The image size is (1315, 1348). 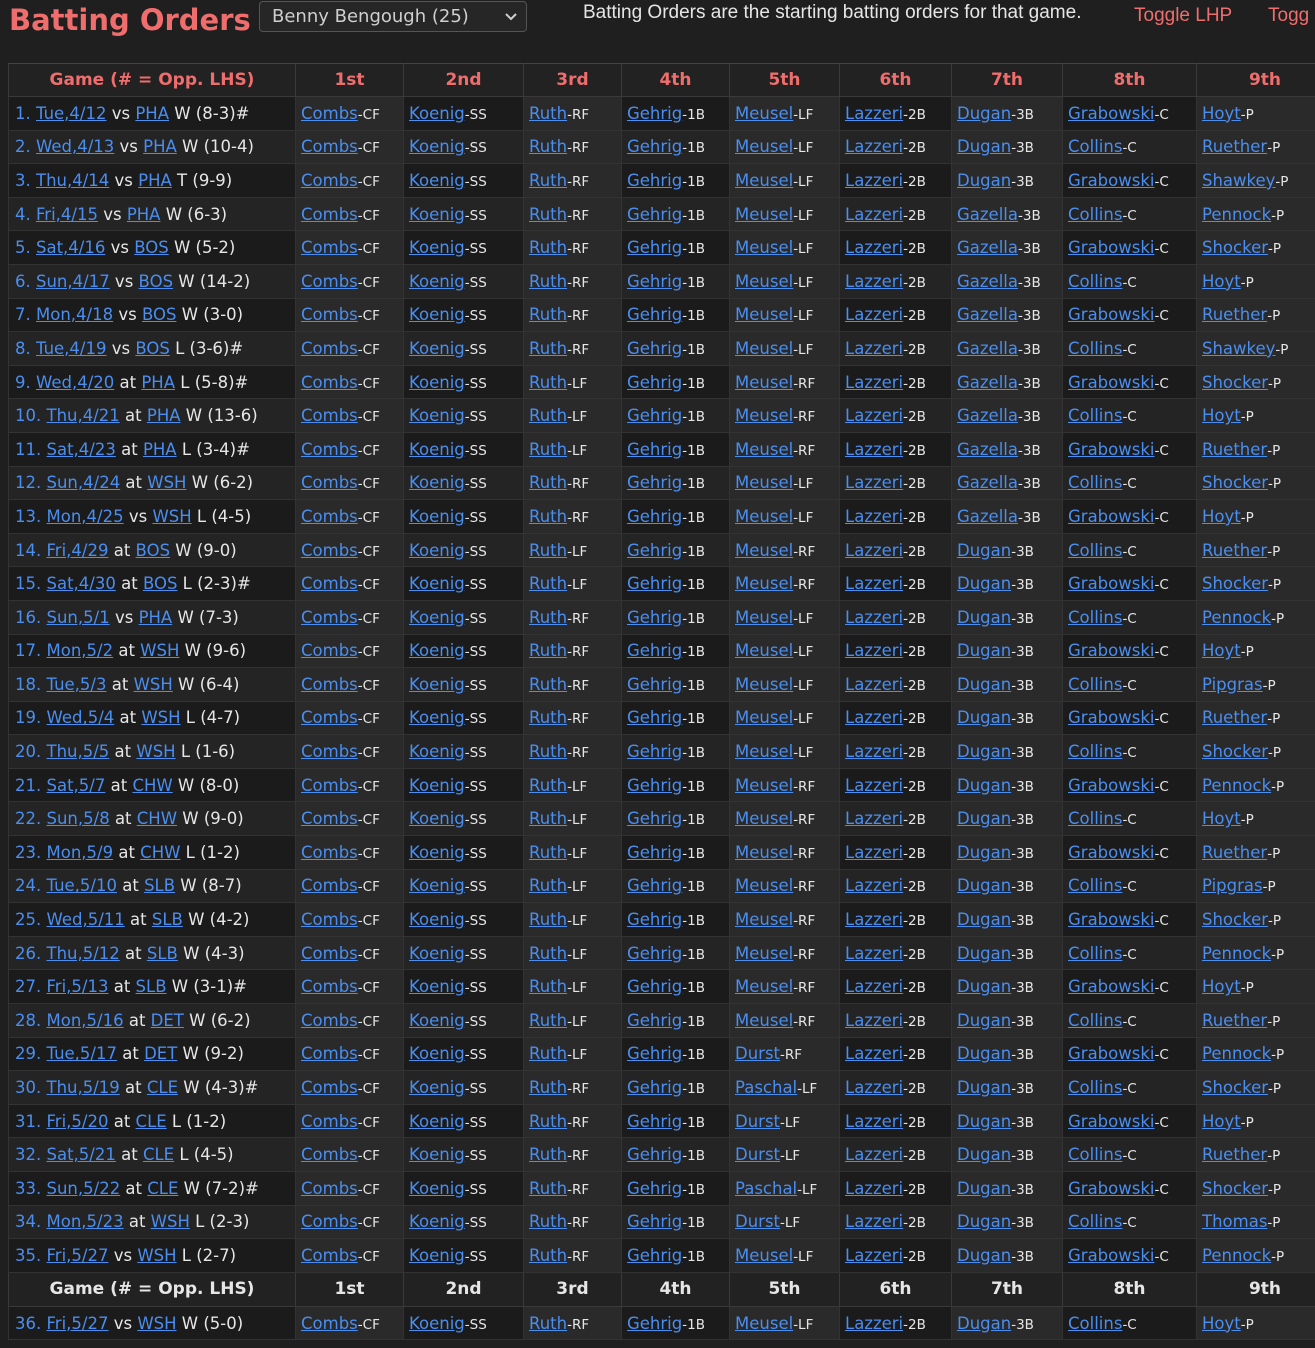 I want to click on game-date-link: Sun,5/1, so click(x=78, y=617).